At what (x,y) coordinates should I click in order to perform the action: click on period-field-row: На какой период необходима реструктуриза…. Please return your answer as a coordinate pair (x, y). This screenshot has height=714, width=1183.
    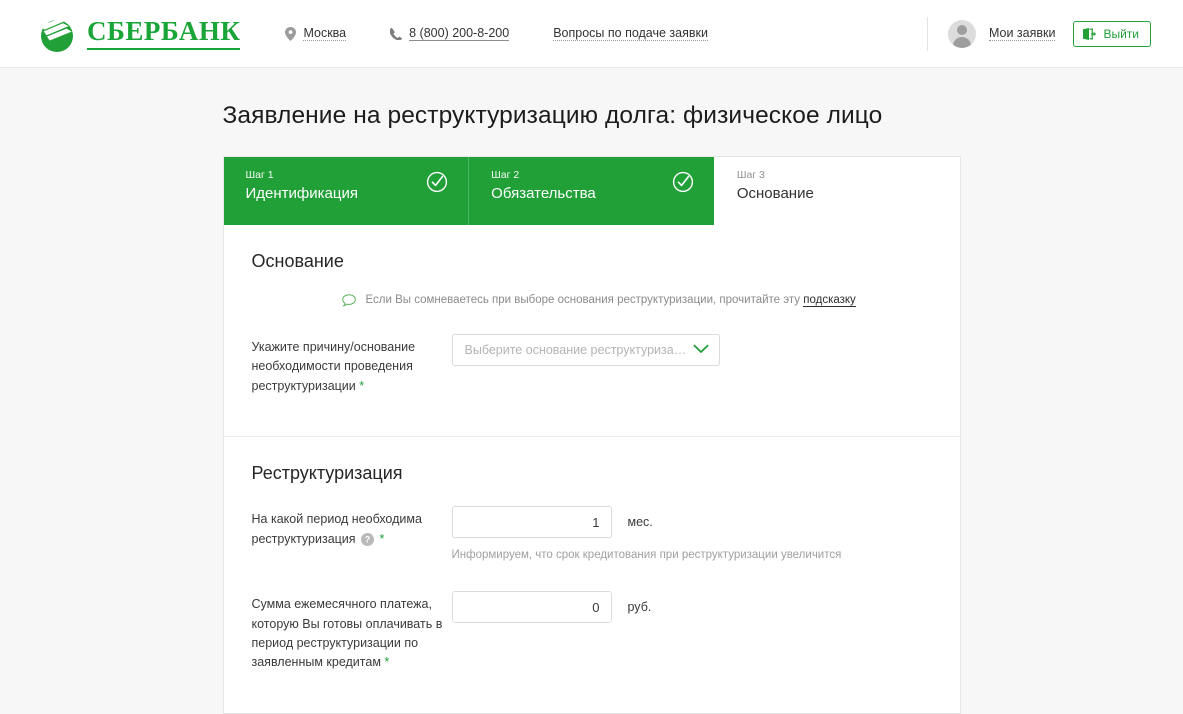
    Looking at the image, I should click on (592, 543).